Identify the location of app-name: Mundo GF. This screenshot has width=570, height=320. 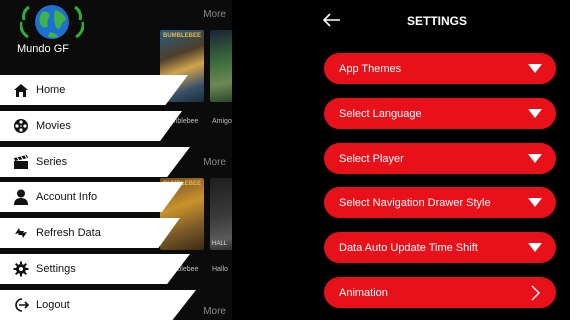
(43, 49).